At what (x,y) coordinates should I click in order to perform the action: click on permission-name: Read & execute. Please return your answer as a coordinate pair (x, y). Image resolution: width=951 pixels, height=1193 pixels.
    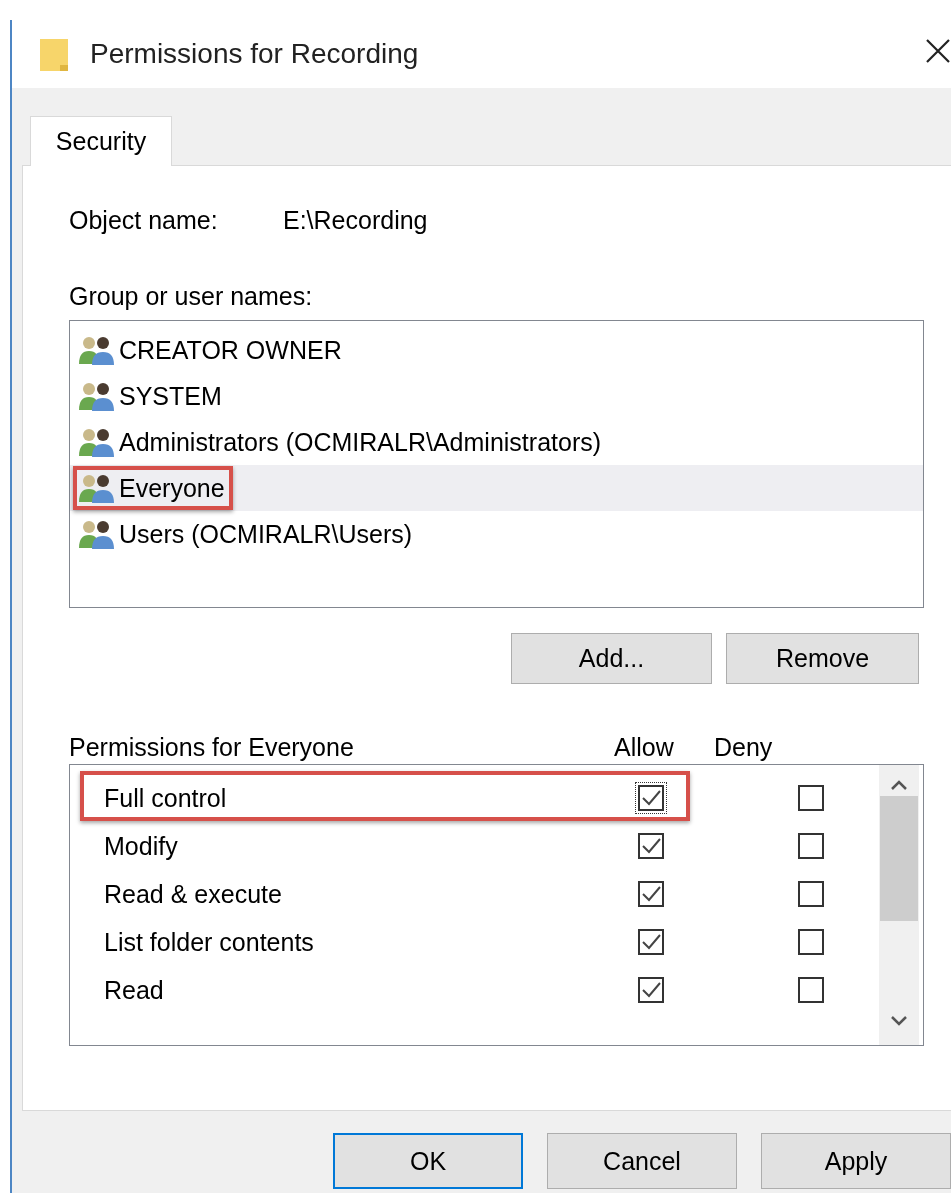
    Looking at the image, I should click on (193, 894).